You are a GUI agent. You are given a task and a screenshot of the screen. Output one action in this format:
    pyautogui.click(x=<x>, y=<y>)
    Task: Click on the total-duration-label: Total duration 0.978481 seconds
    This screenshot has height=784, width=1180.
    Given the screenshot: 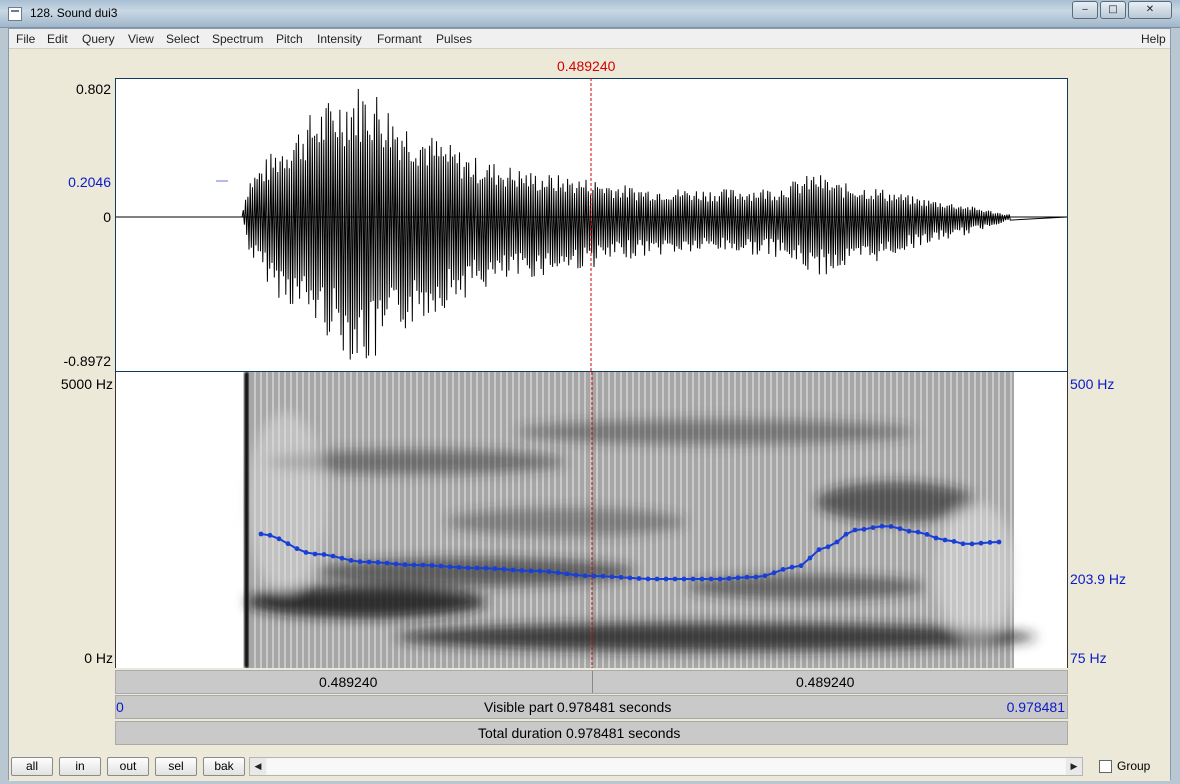 What is the action you would take?
    pyautogui.click(x=579, y=733)
    